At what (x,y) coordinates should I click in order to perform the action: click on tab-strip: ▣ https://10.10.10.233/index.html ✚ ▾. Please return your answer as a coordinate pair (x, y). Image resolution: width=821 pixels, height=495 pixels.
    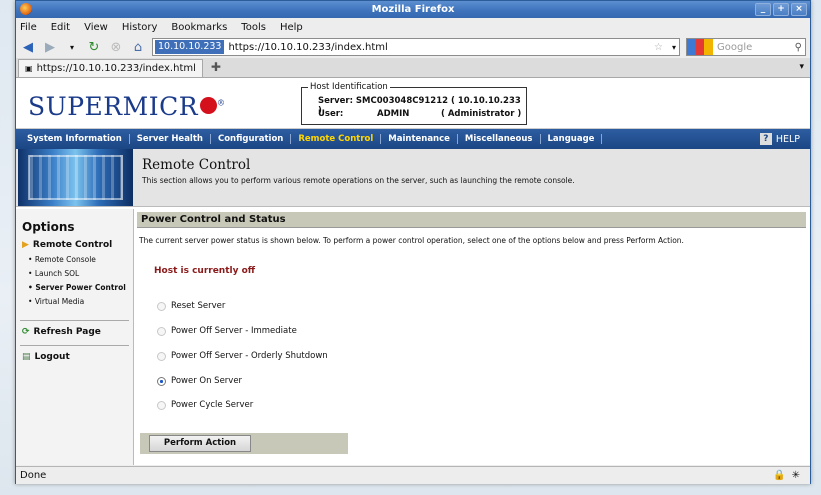
    Looking at the image, I should click on (413, 68).